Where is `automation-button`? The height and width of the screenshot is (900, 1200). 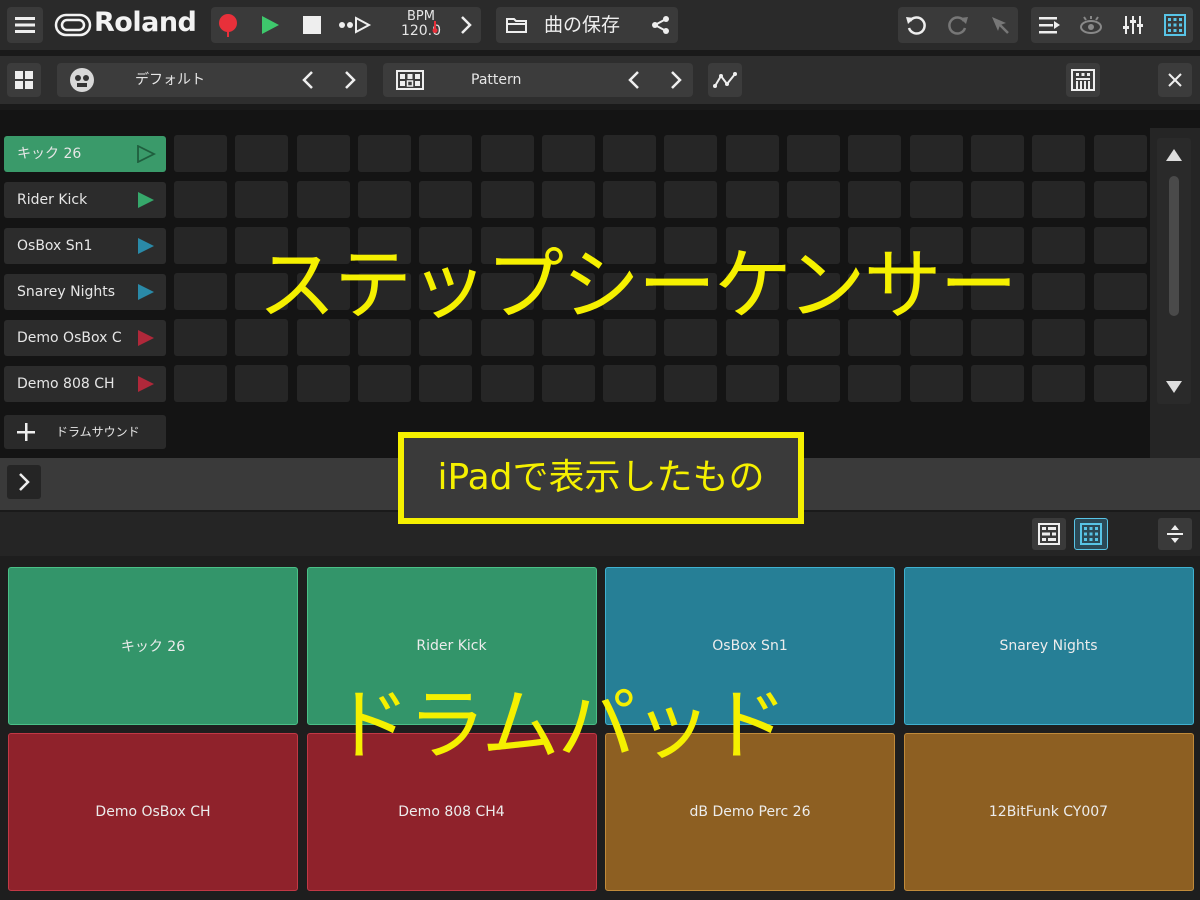
automation-button is located at coordinates (725, 80).